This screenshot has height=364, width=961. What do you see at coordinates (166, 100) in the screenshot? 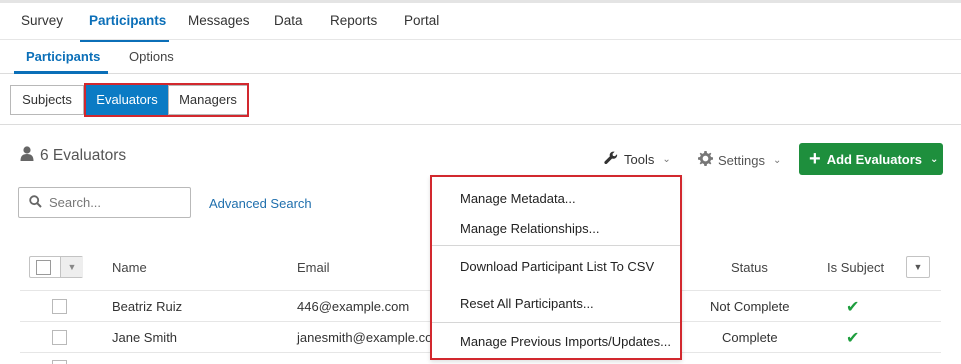
I see `highlight-box-roles` at bounding box center [166, 100].